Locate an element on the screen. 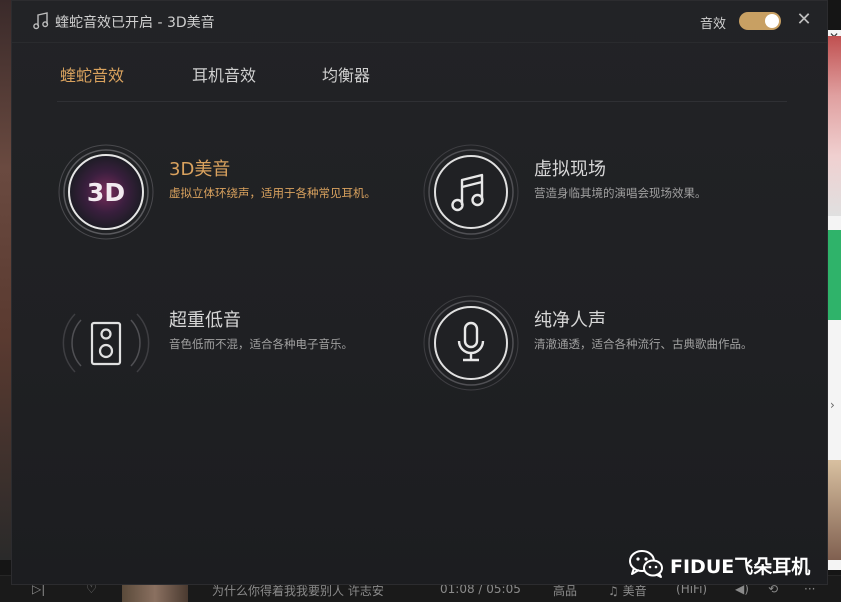 The width and height of the screenshot is (841, 602). background-green-block is located at coordinates (834, 275).